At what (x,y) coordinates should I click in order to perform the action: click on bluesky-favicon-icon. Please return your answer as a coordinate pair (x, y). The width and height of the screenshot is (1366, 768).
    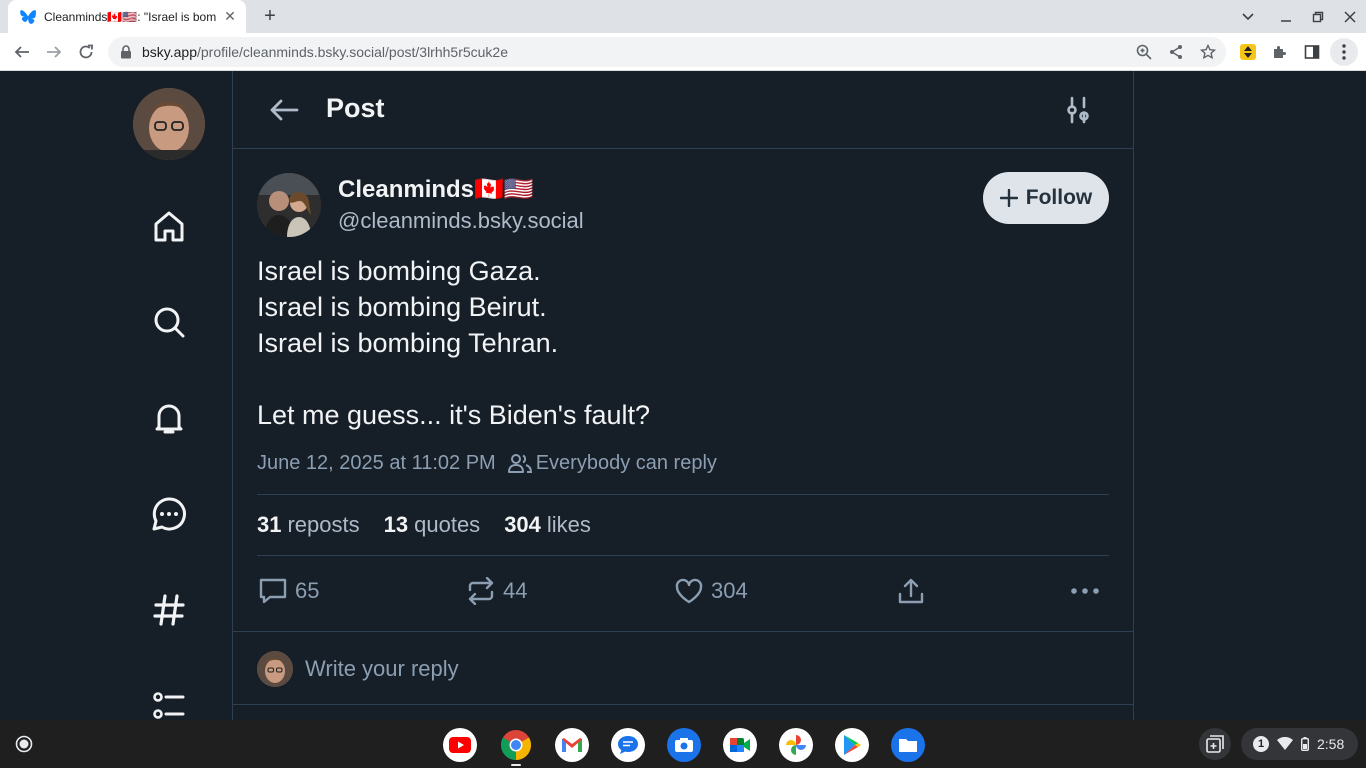
    Looking at the image, I should click on (28, 17).